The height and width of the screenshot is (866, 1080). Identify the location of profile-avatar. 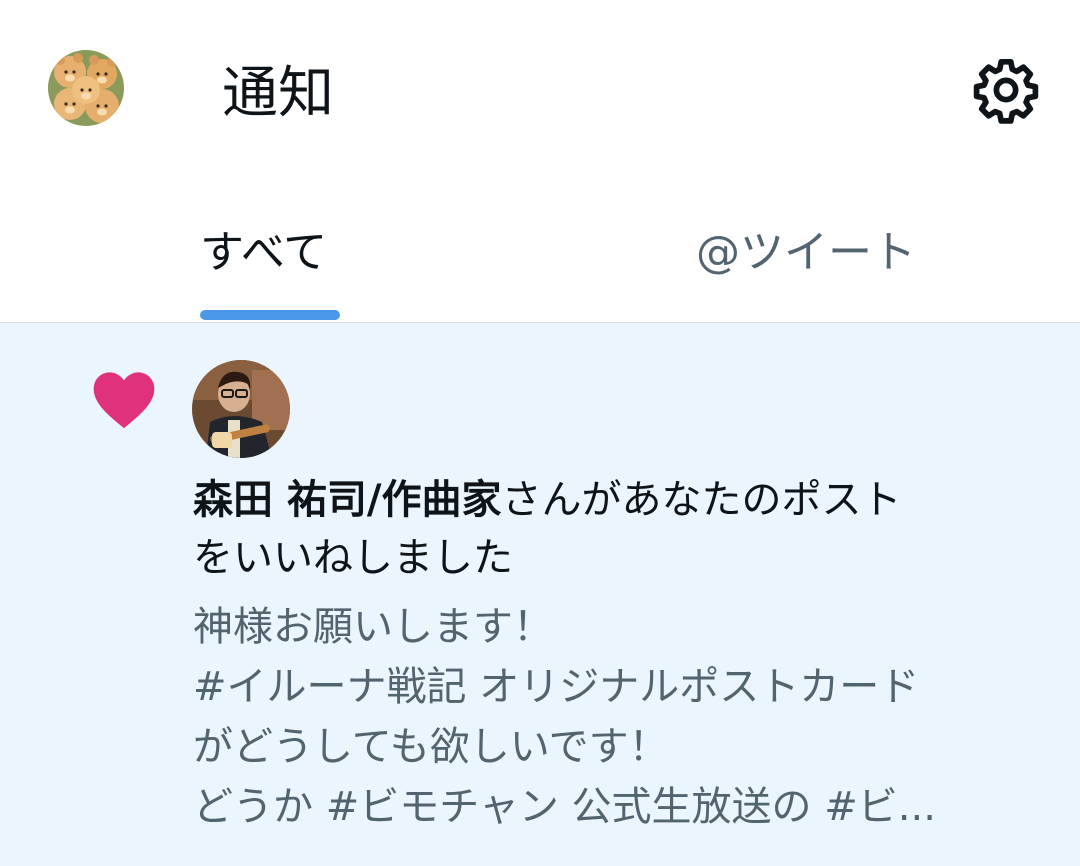
(86, 88).